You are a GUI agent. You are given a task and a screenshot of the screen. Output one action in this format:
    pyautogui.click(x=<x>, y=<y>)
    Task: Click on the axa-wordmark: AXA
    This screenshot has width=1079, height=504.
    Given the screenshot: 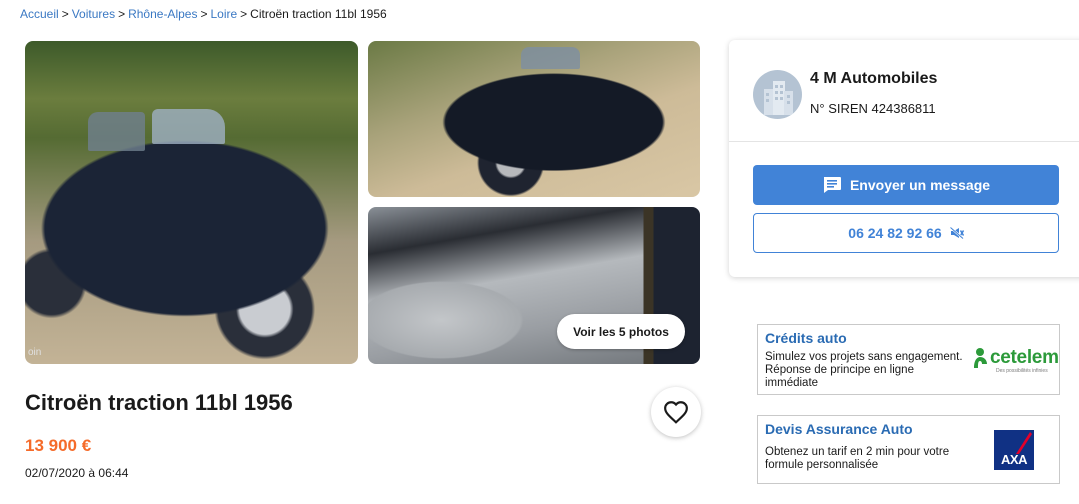 What is the action you would take?
    pyautogui.click(x=1014, y=459)
    